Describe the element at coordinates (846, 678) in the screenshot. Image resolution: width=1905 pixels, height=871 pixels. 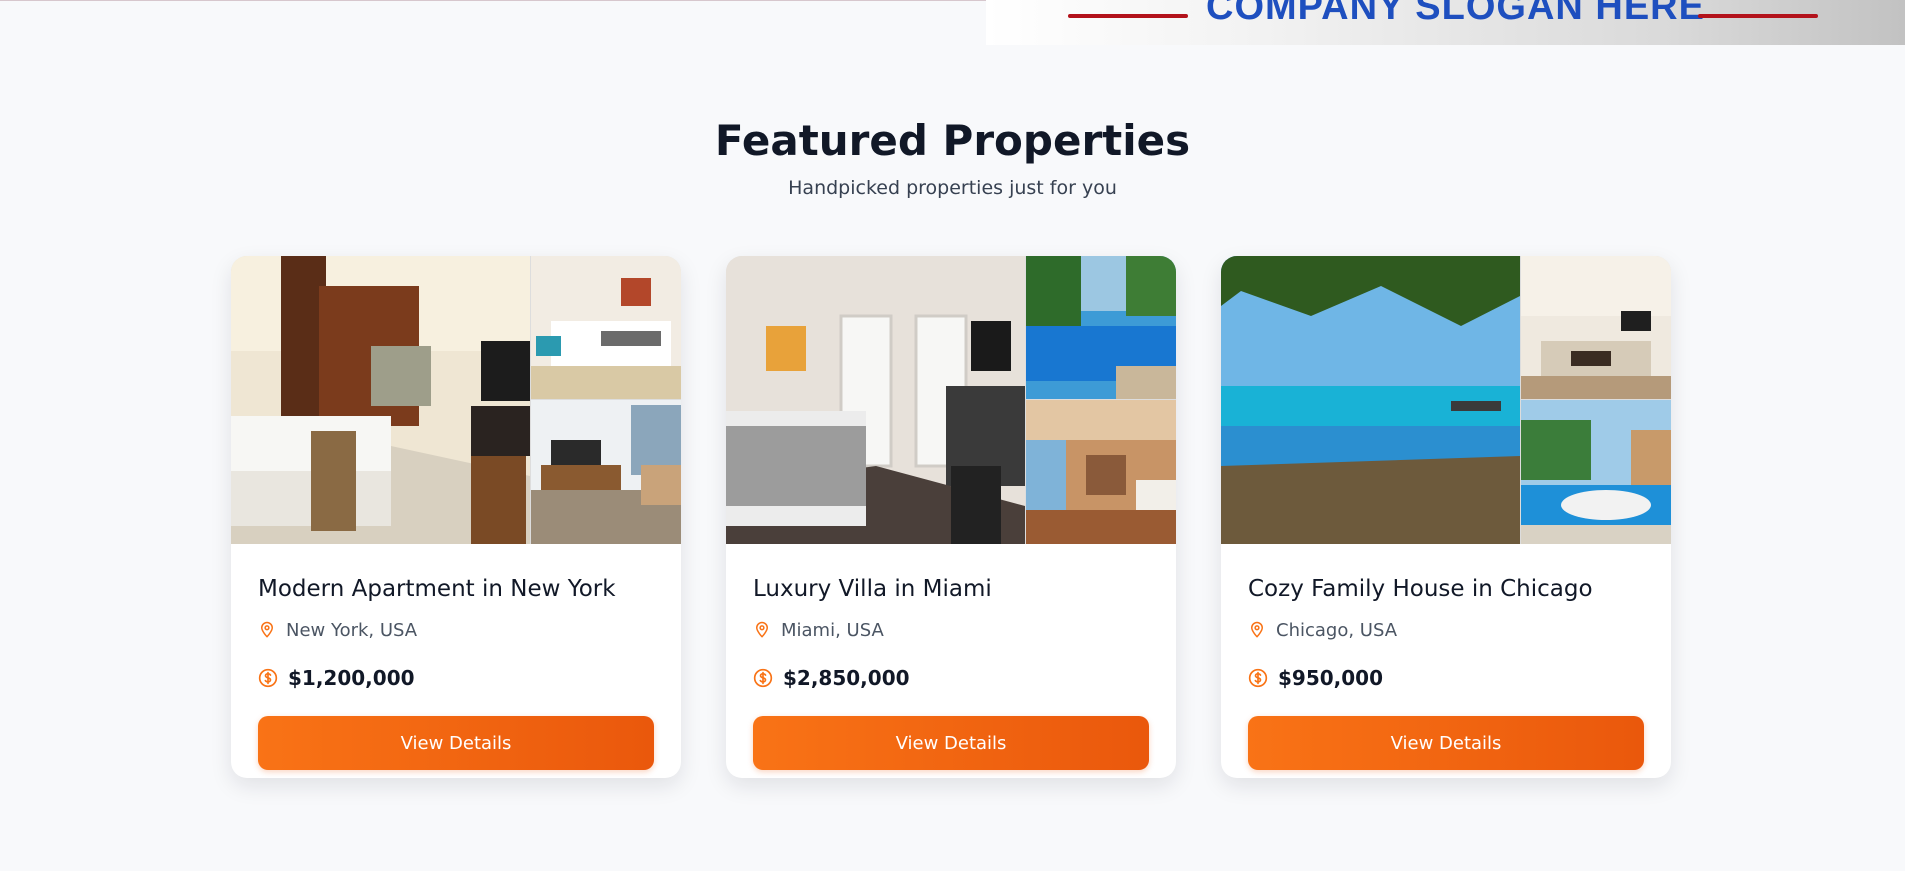
I see `property-price-text: $2,850,000` at that location.